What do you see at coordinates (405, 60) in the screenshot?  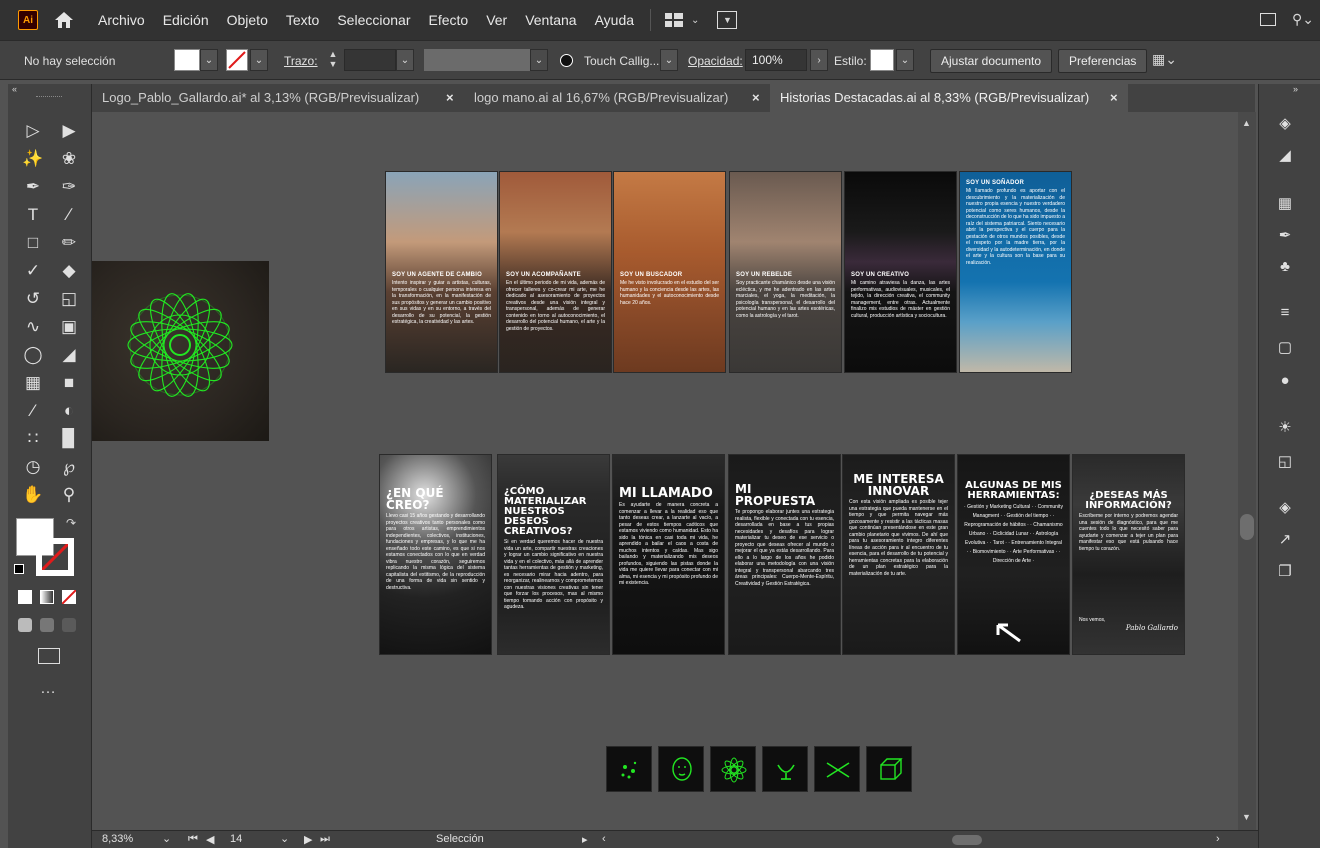 I see `stroke-width-dropdown: ⌄` at bounding box center [405, 60].